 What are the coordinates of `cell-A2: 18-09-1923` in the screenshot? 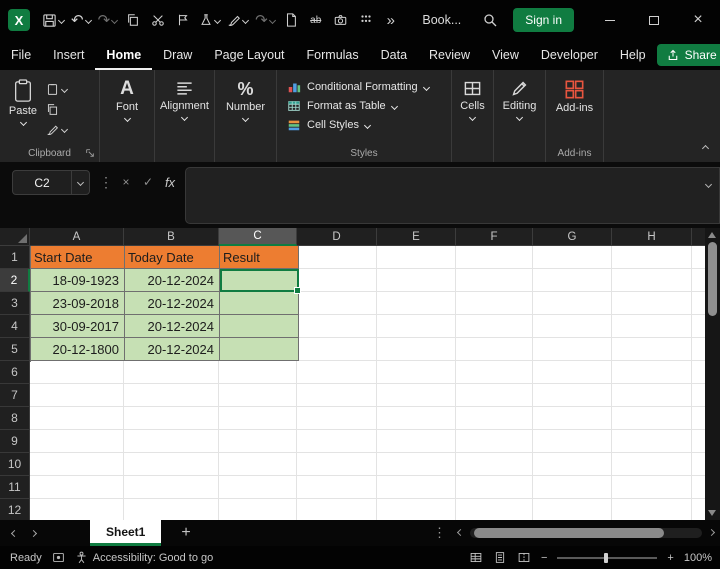 It's located at (78, 280).